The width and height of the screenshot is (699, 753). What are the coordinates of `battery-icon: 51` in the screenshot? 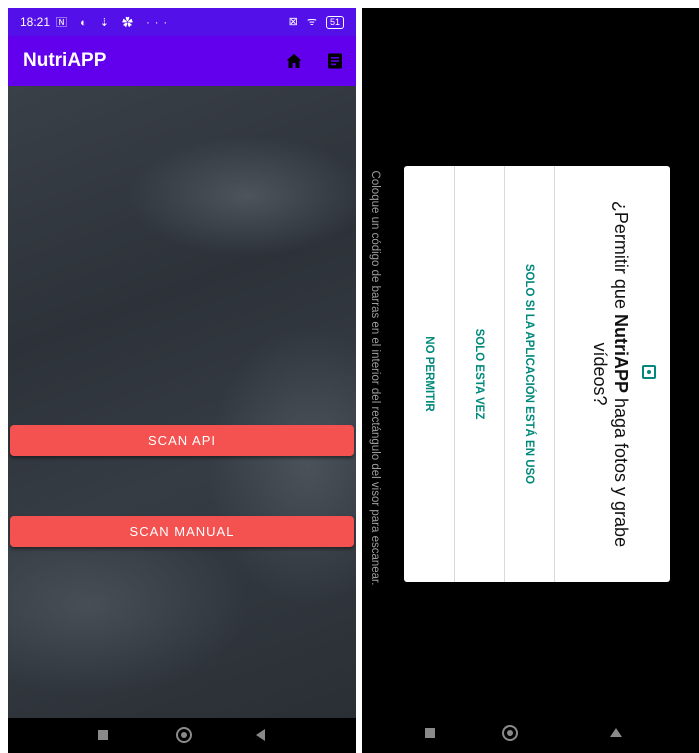 It's located at (334, 22).